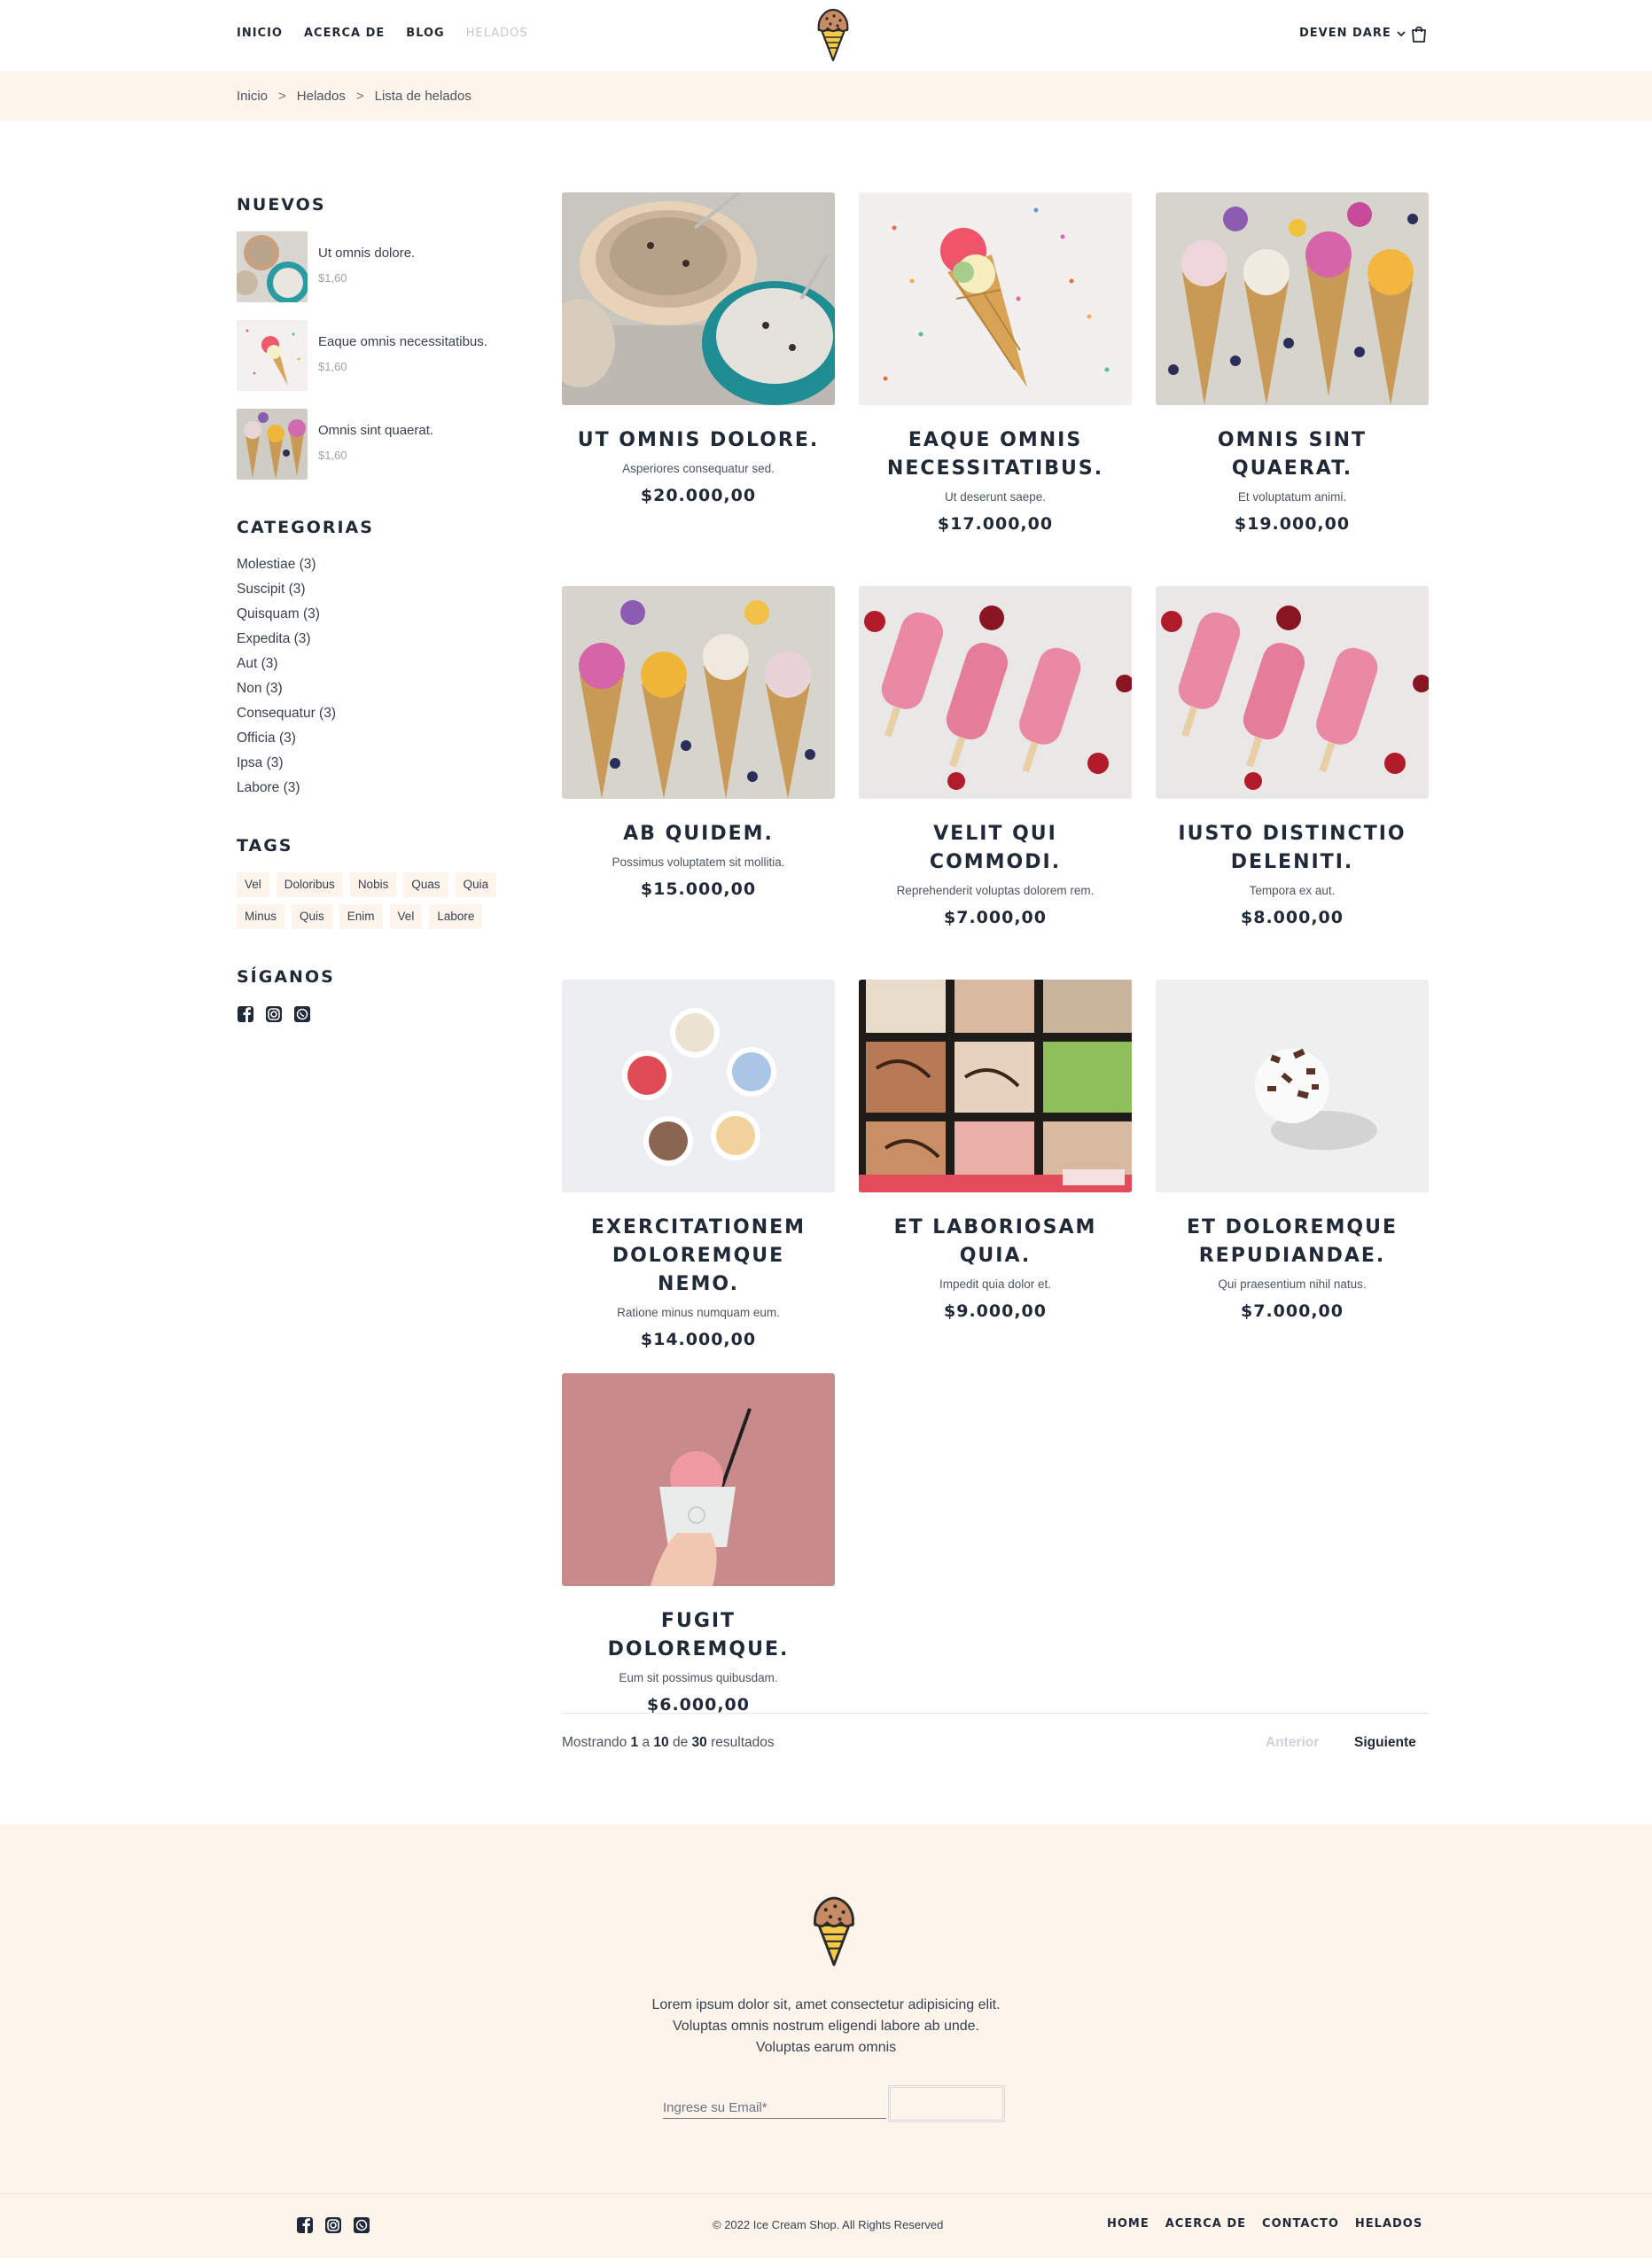  What do you see at coordinates (388, 444) in the screenshot?
I see `new-product-item: Omnis sint quaerat. $1,60` at bounding box center [388, 444].